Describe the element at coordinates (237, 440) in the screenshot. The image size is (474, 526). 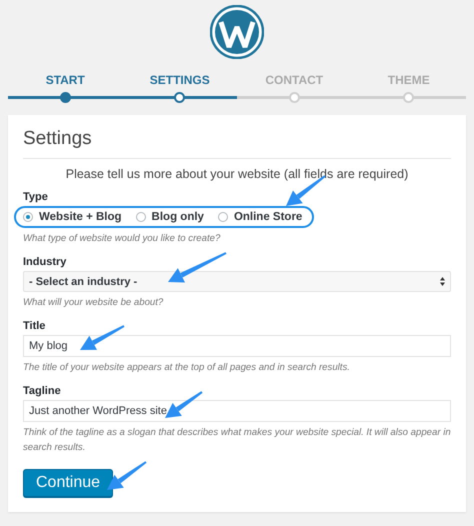
I see `field-hint: Think of the tagline as a slogan that describes what makes your website special. It will also appear in search results.` at that location.